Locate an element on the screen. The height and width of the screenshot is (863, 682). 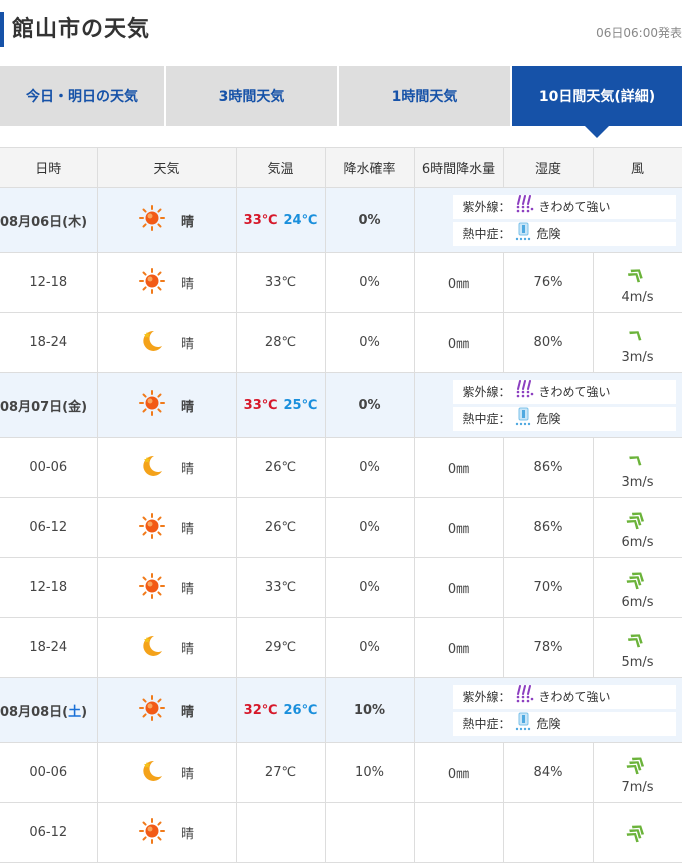
wind-speed: 4m/s is located at coordinates (637, 297).